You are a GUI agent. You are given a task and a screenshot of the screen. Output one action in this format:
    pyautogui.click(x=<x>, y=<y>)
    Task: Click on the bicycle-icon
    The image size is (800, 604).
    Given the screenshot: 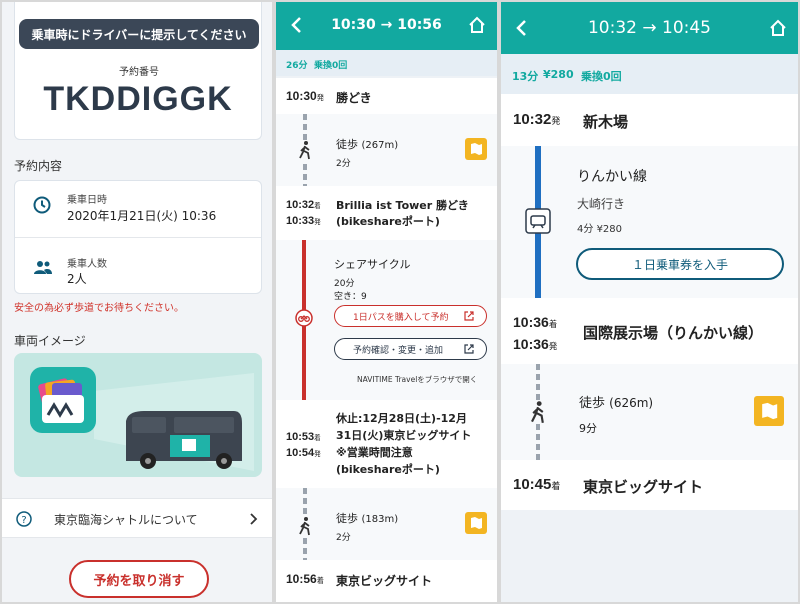 What is the action you would take?
    pyautogui.click(x=304, y=318)
    